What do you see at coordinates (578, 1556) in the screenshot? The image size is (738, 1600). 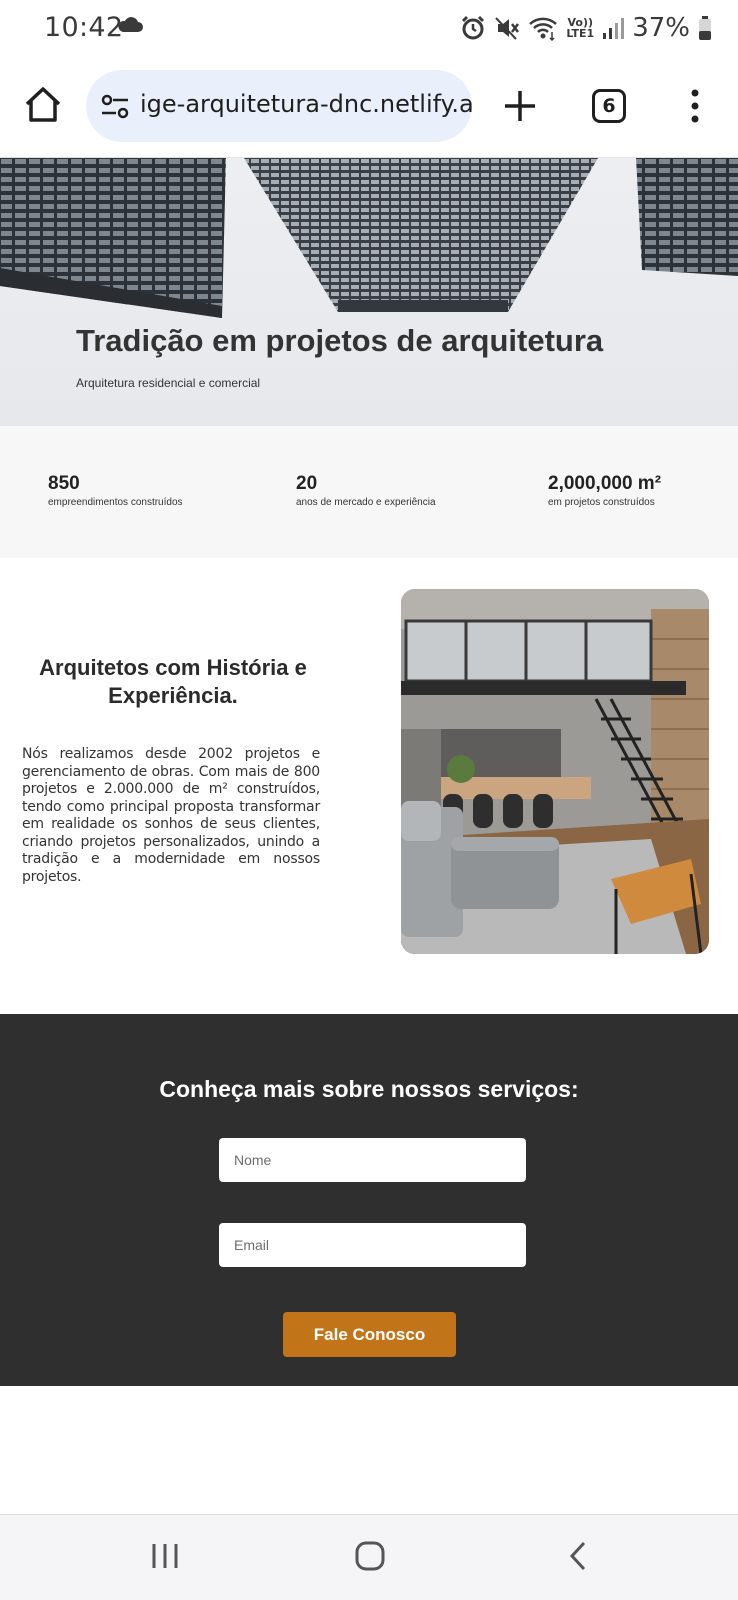 I see `back-icon` at bounding box center [578, 1556].